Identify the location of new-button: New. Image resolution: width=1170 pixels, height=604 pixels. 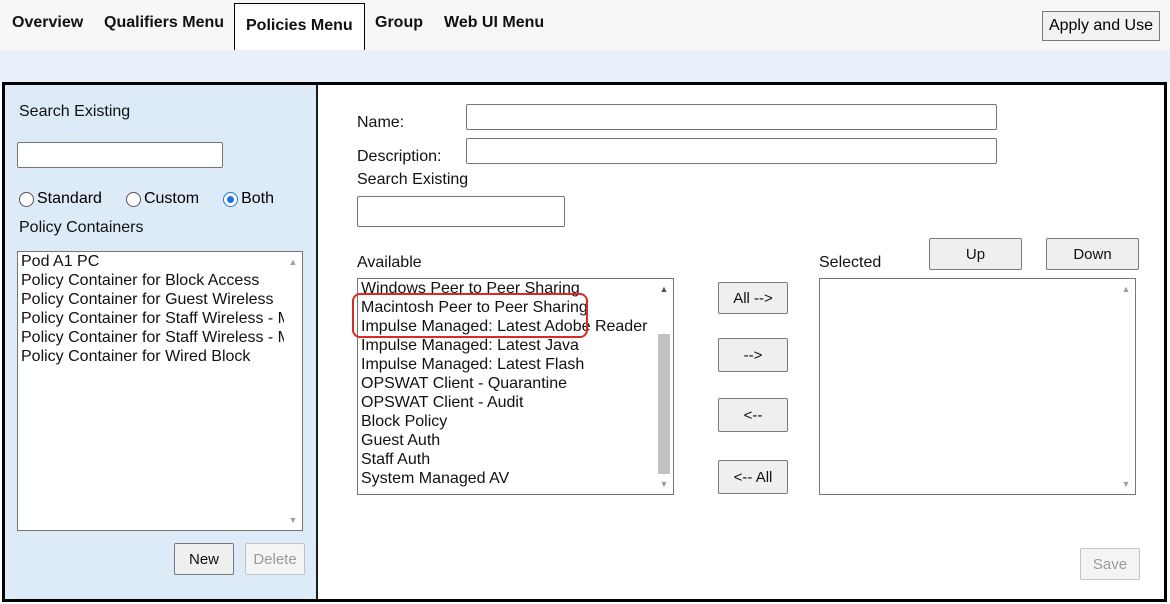
(204, 559).